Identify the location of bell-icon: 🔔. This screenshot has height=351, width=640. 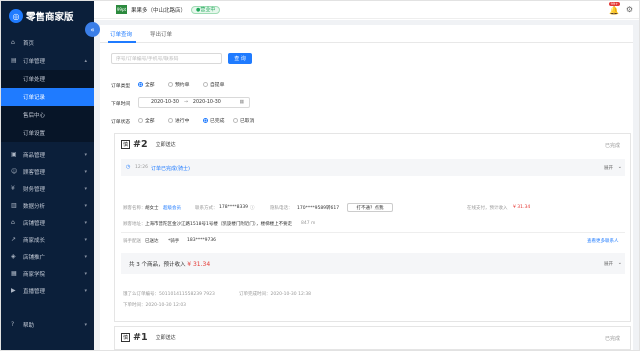
(614, 10).